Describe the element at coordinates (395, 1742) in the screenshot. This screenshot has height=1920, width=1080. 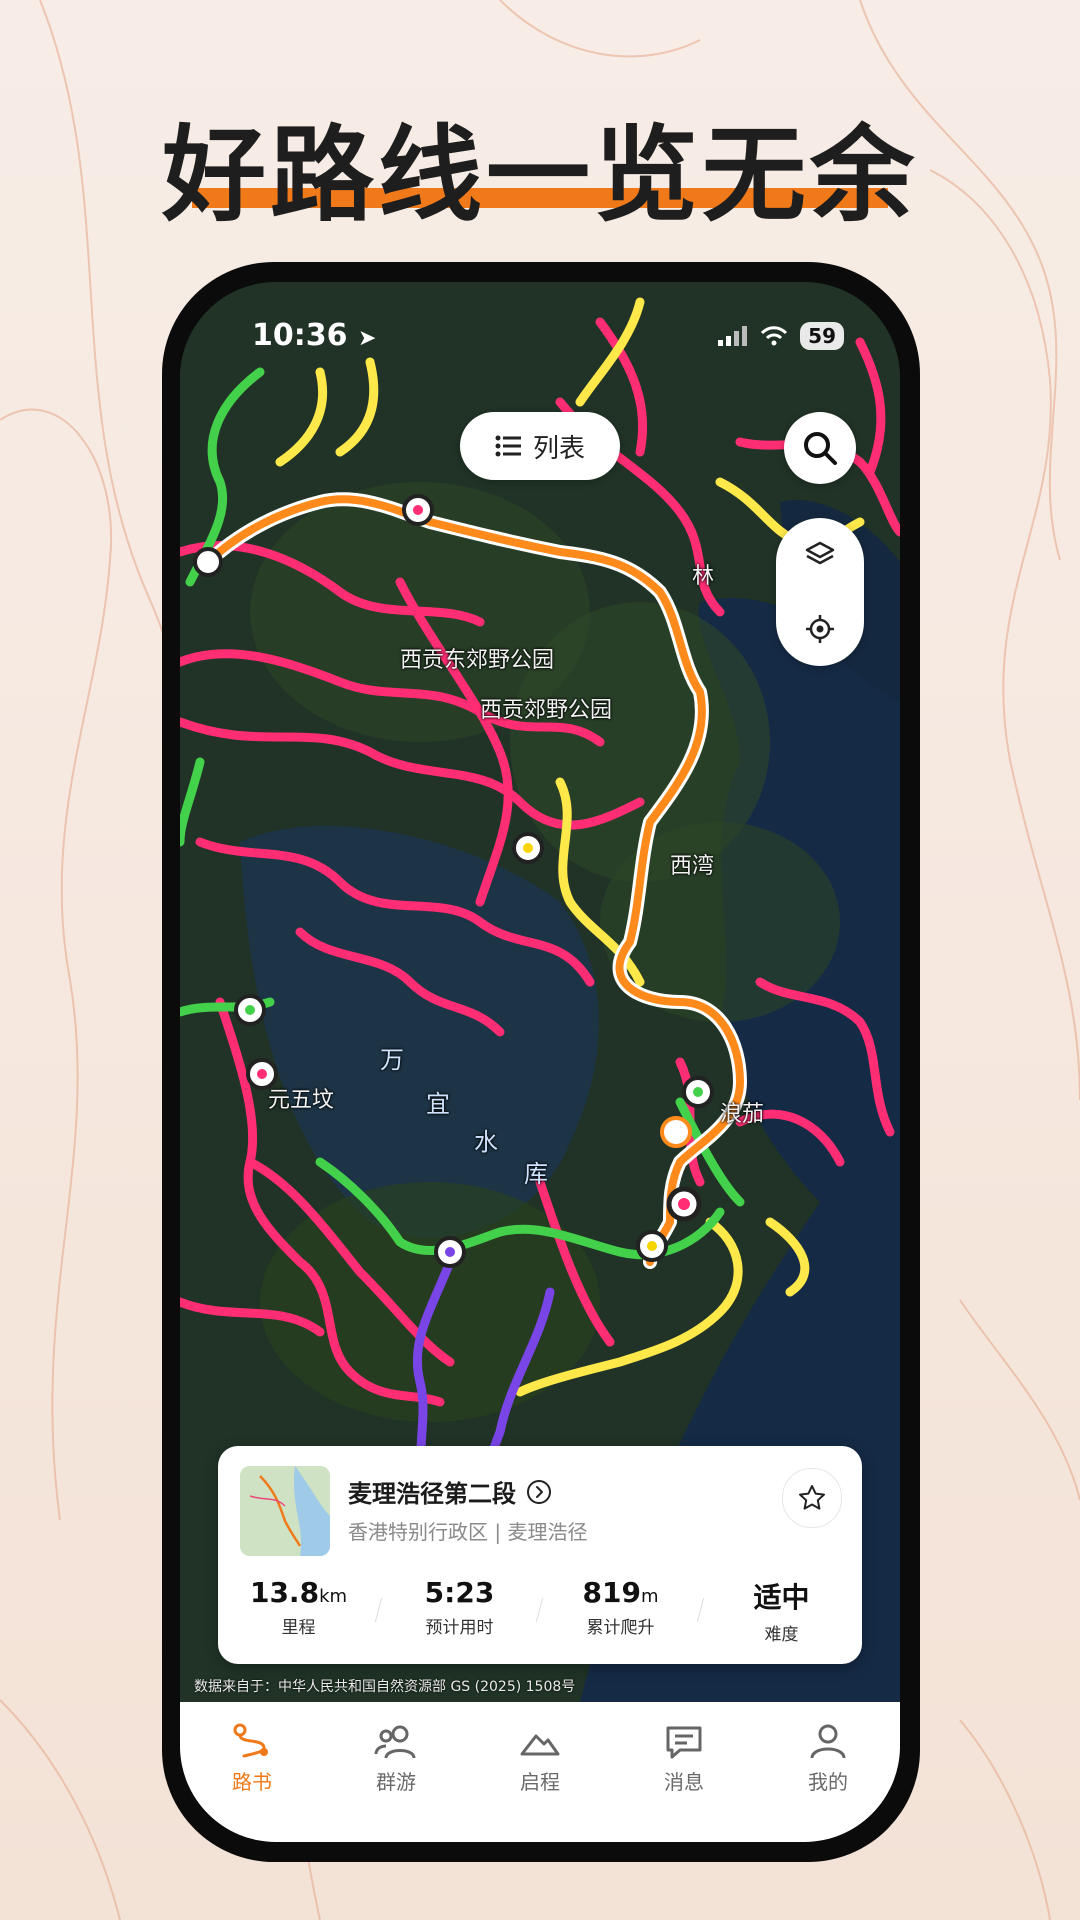
I see `group-icon` at that location.